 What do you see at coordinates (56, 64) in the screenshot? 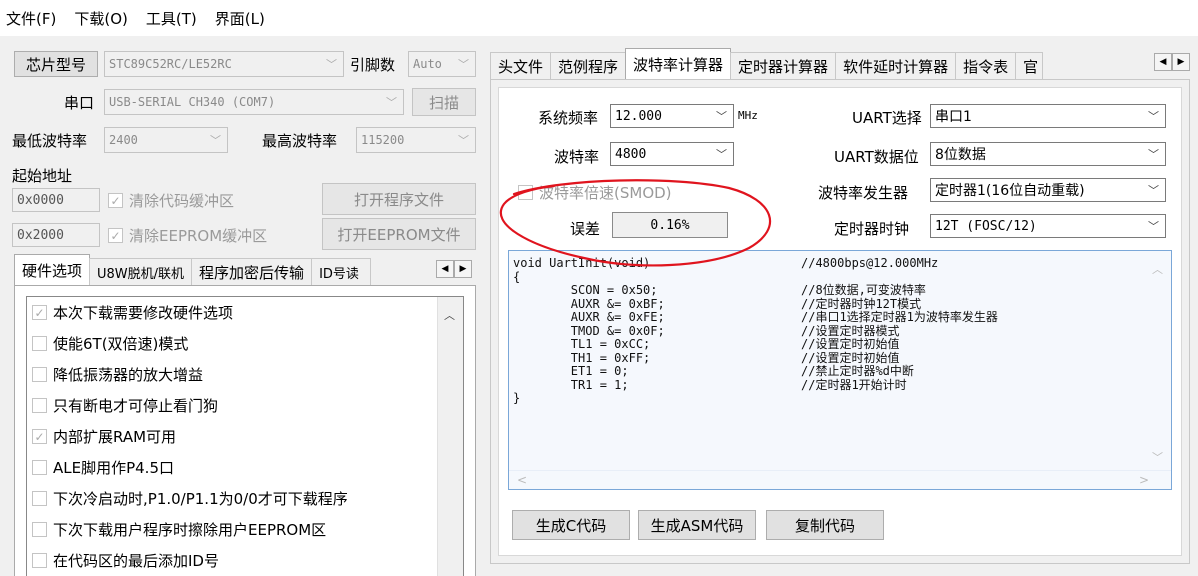
I see `chip-model-button: 芯片型号` at bounding box center [56, 64].